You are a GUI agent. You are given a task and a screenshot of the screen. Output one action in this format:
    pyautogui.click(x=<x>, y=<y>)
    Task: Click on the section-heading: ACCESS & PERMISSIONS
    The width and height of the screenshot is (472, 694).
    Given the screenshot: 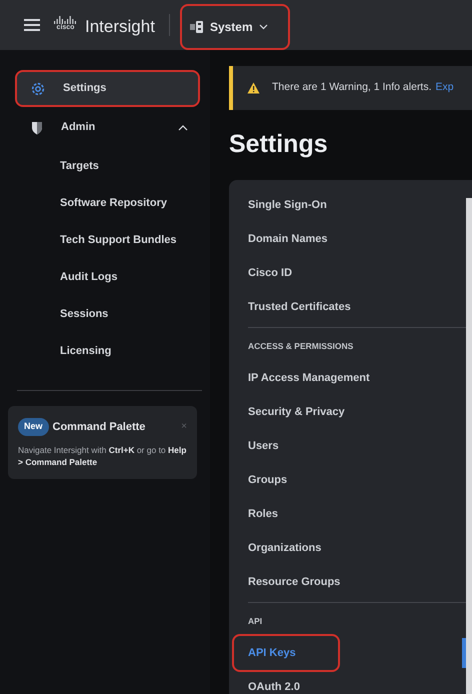 What is the action you would take?
    pyautogui.click(x=301, y=346)
    